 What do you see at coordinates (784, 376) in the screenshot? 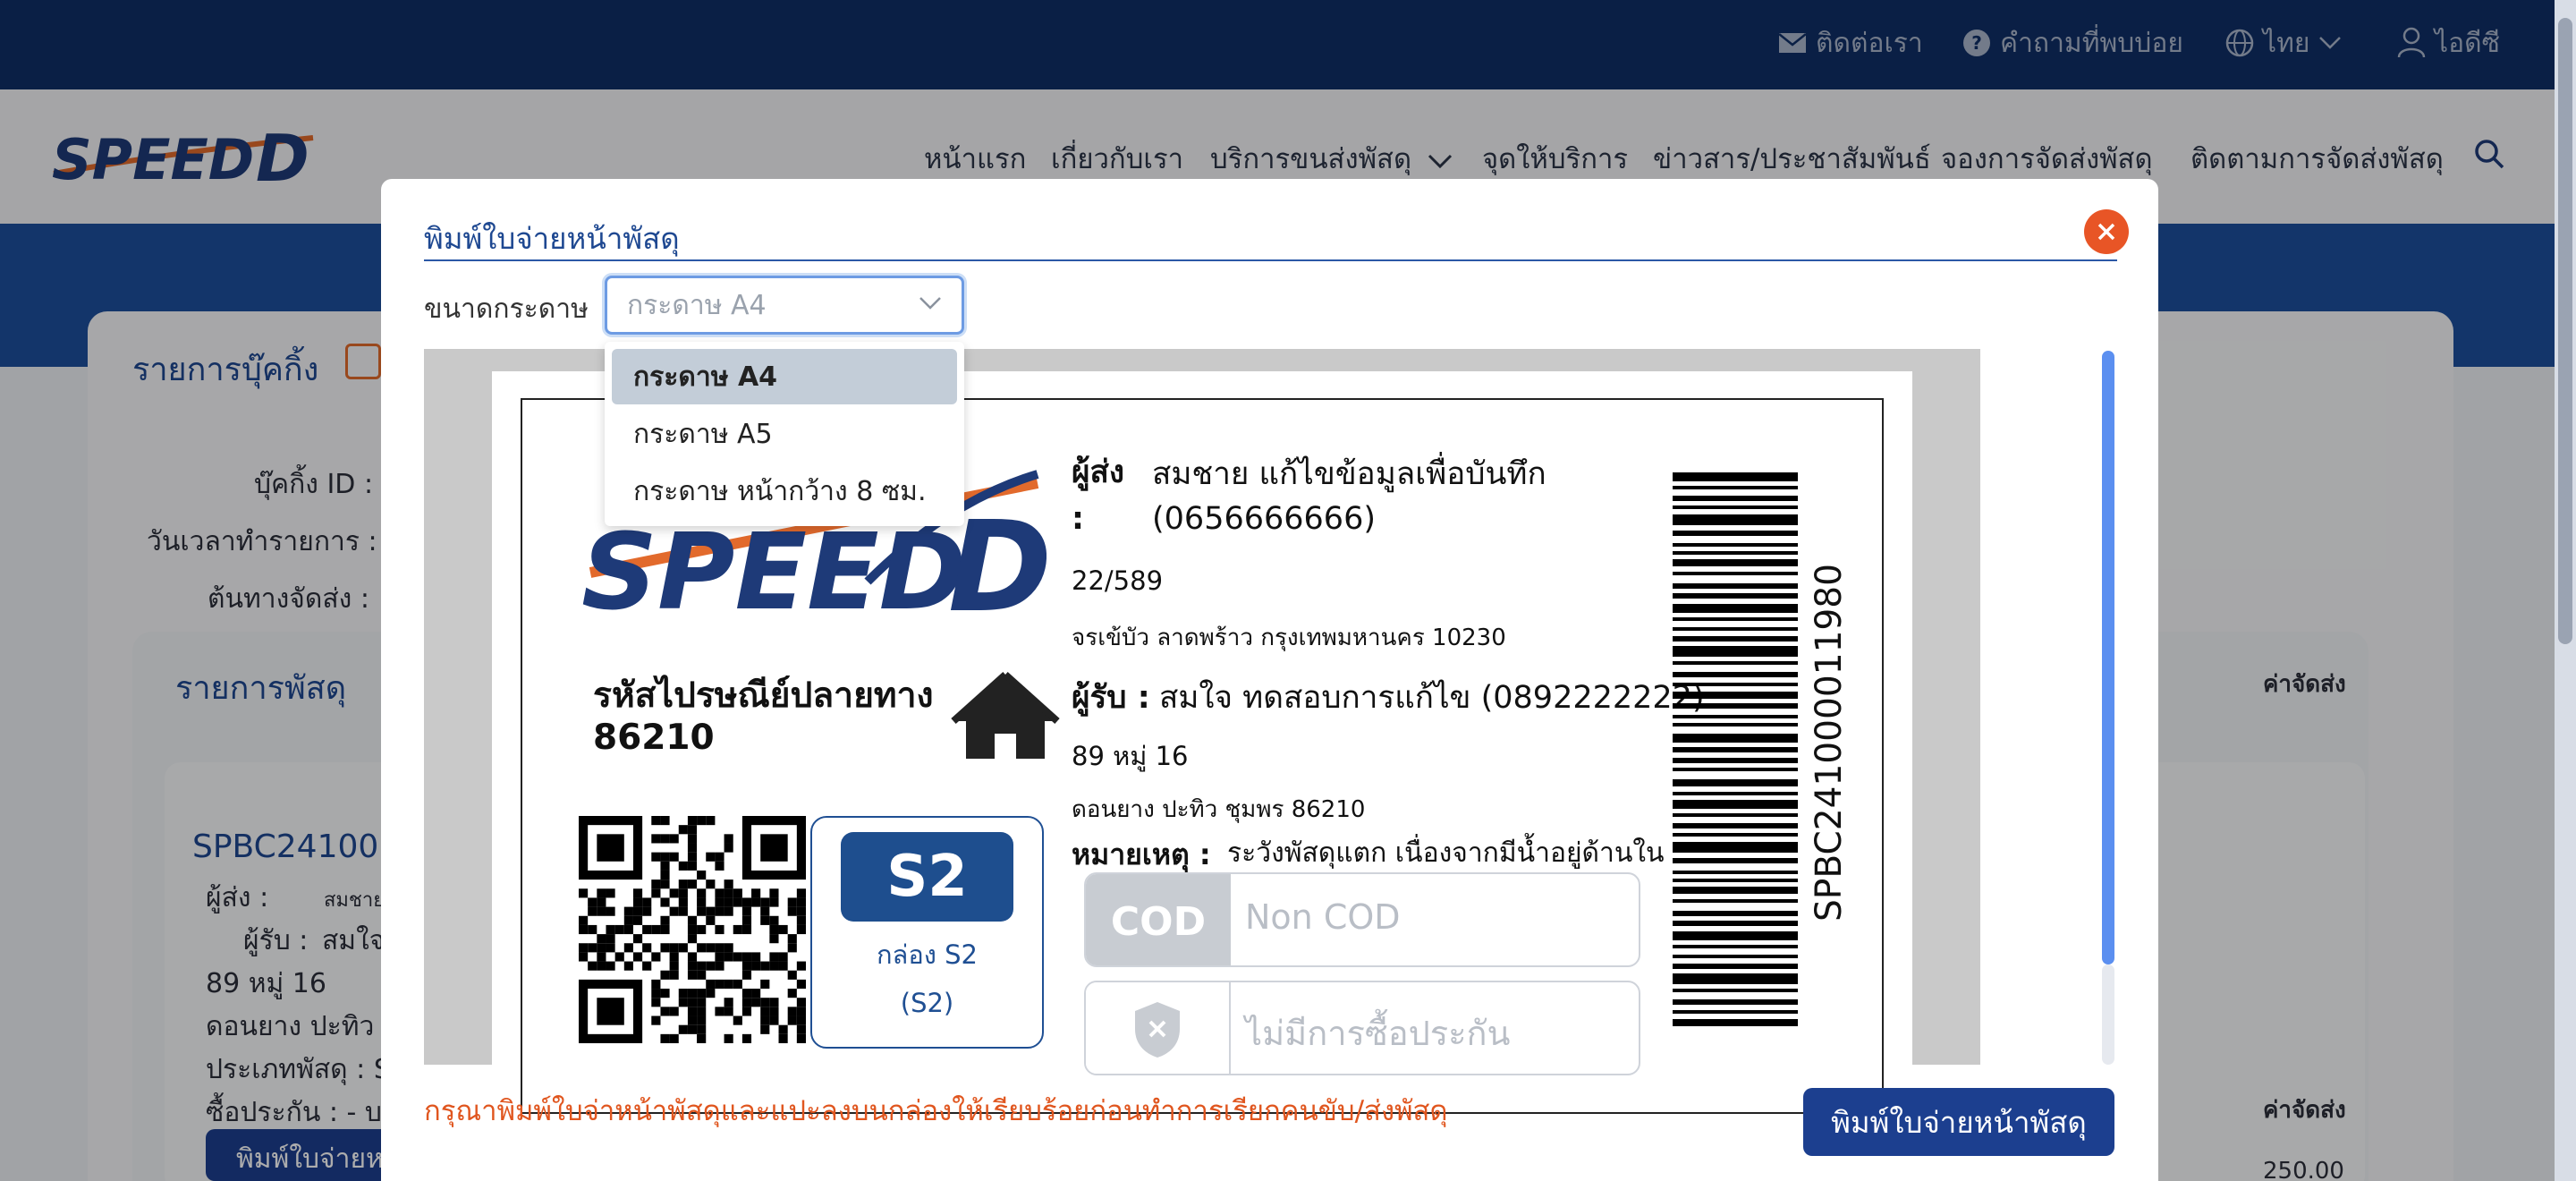
I see `paper-option-a4: กระดาษ A4` at bounding box center [784, 376].